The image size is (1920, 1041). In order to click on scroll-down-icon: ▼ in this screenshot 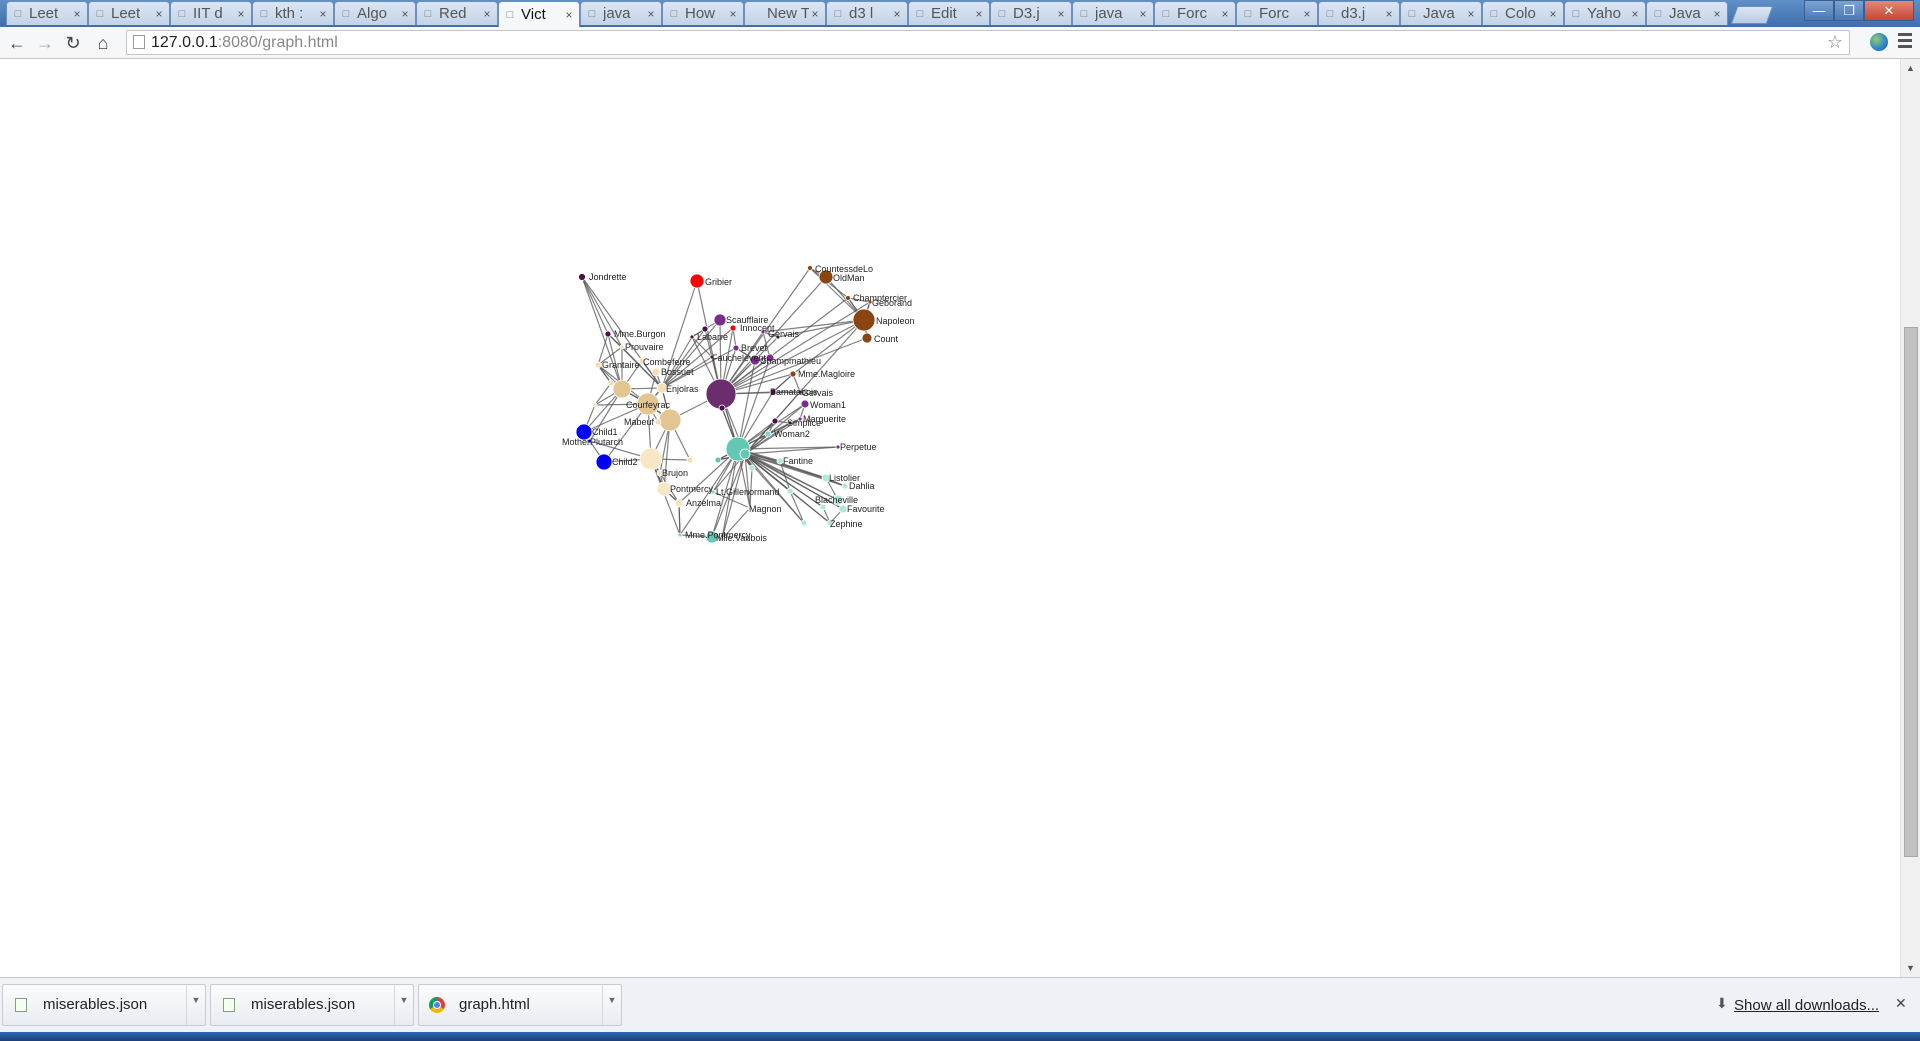, I will do `click(1910, 968)`.